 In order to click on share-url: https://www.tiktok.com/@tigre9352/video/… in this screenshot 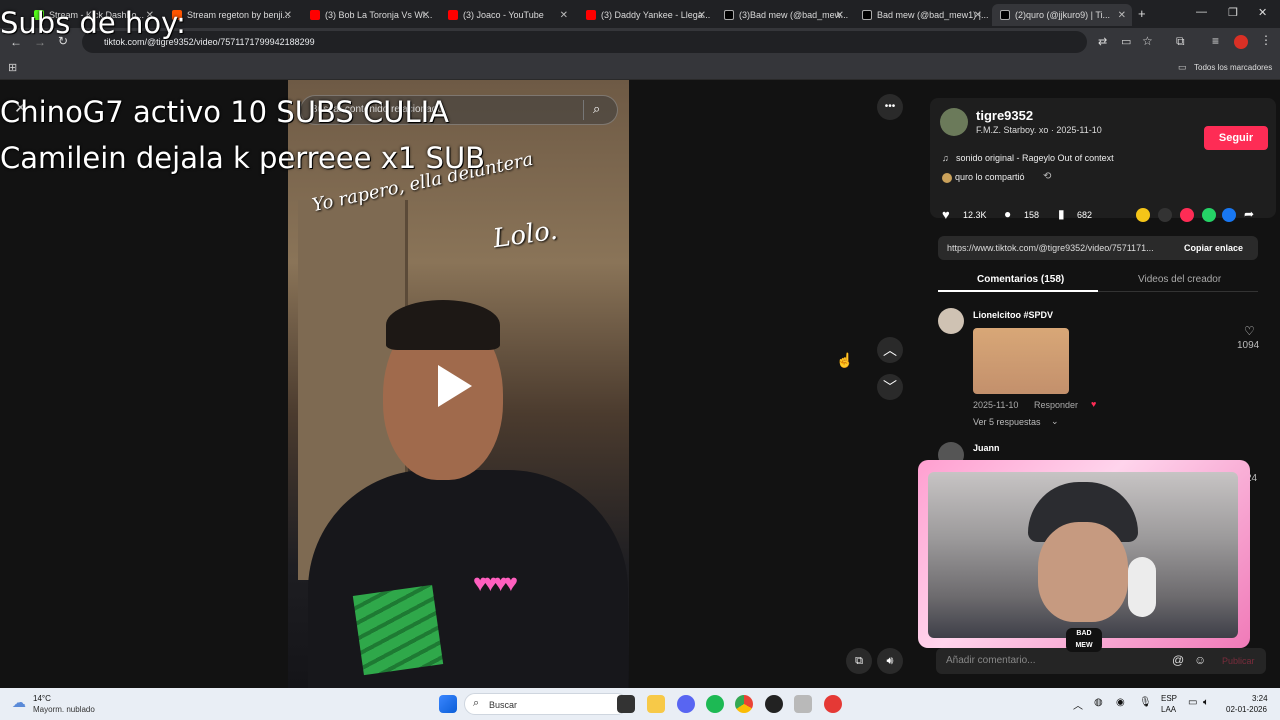, I will do `click(1050, 248)`.